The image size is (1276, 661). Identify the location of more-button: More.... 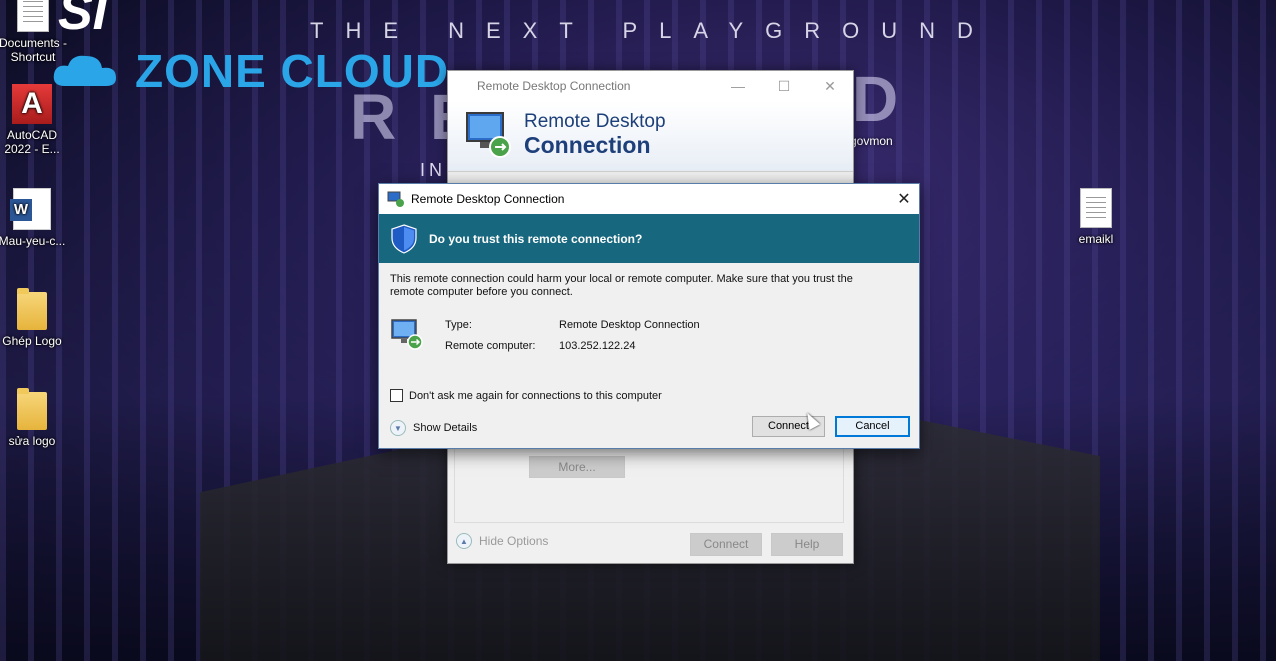
(577, 467).